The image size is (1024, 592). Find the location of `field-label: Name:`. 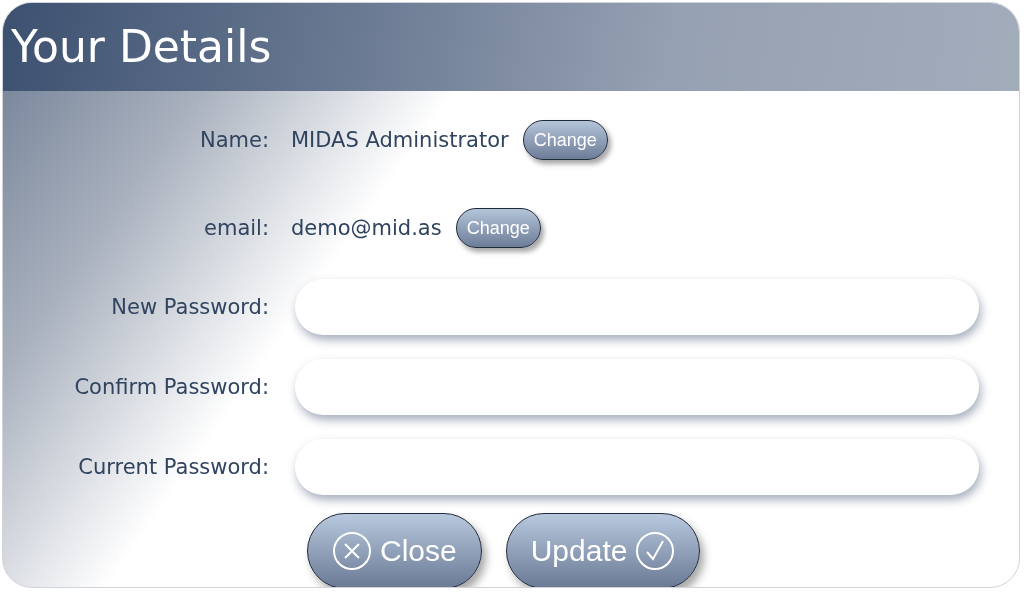

field-label: Name: is located at coordinates (233, 140).